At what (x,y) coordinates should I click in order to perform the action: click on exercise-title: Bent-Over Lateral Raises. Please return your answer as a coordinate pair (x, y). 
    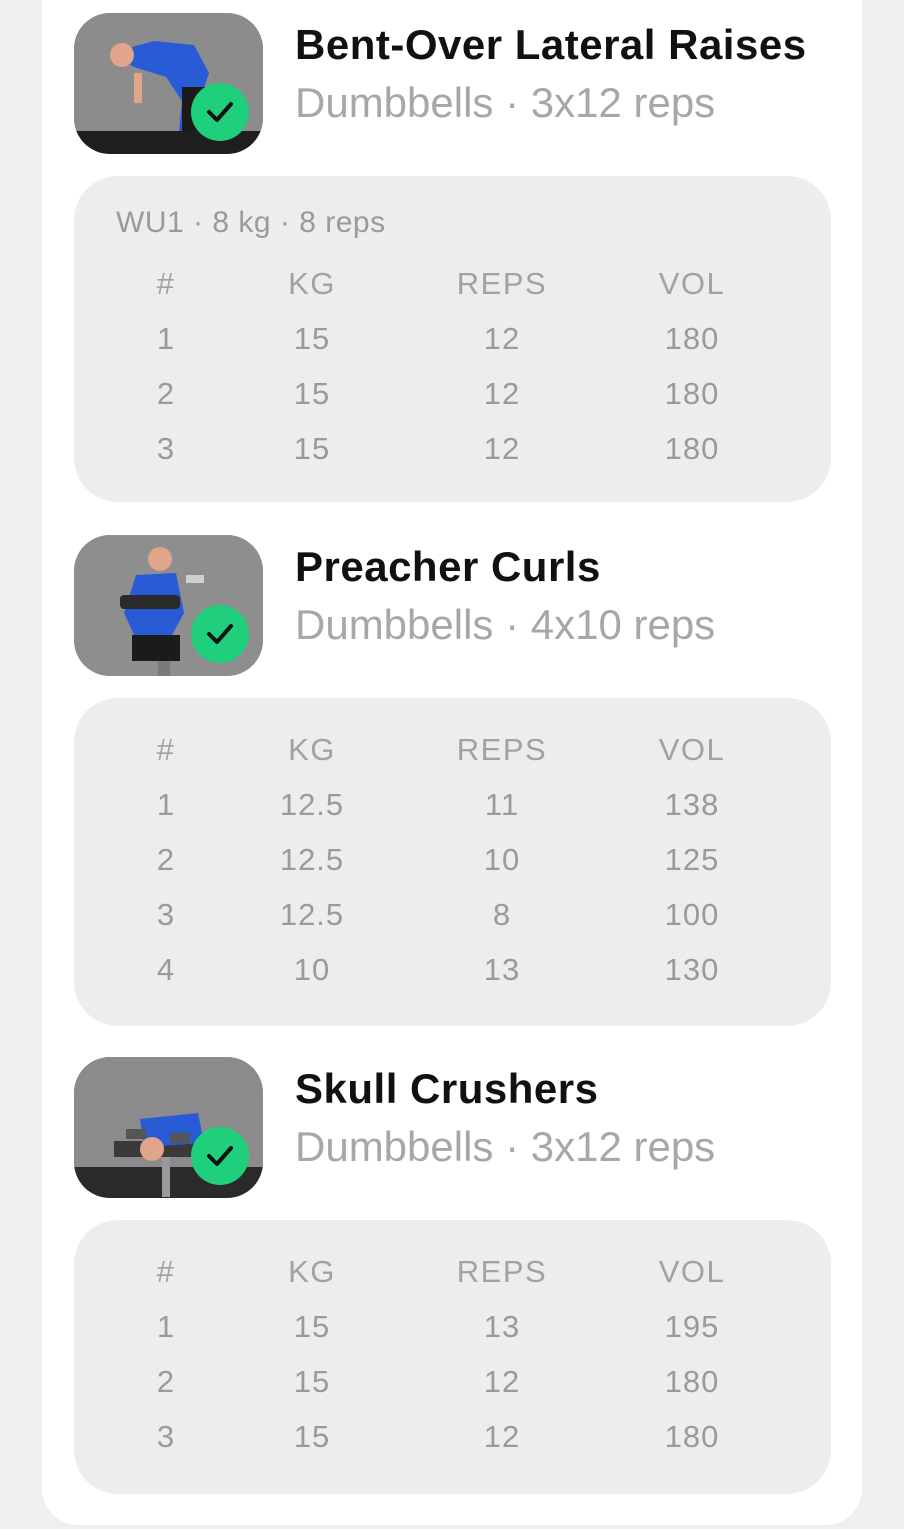
    Looking at the image, I should click on (551, 44).